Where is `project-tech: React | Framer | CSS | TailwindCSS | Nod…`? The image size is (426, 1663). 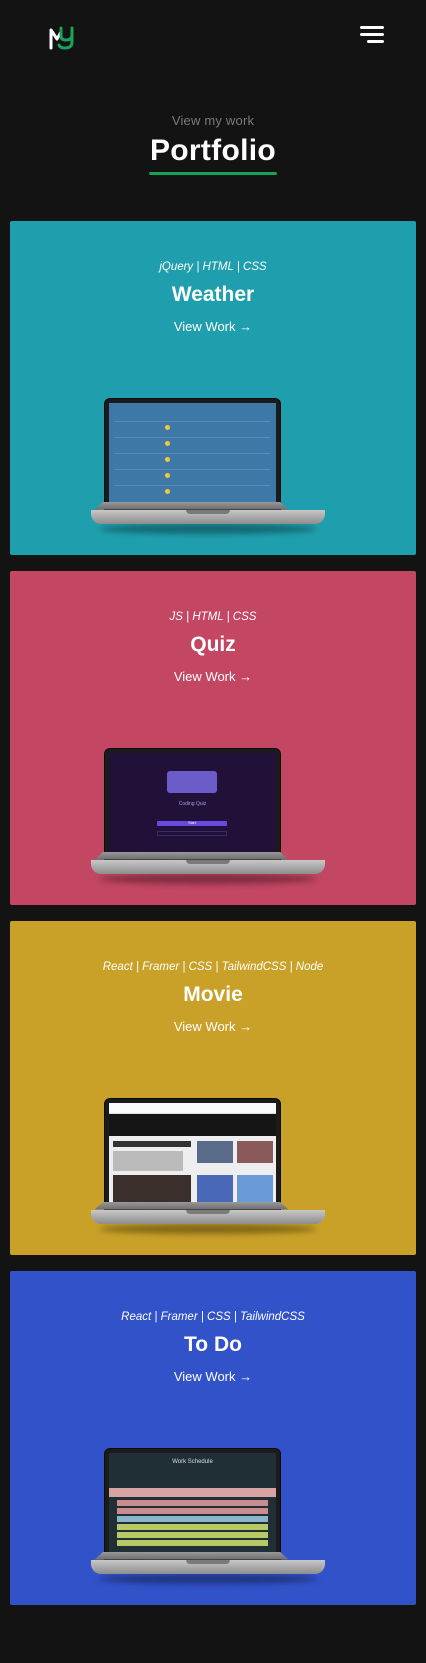 project-tech: React | Framer | CSS | TailwindCSS | Nod… is located at coordinates (213, 967).